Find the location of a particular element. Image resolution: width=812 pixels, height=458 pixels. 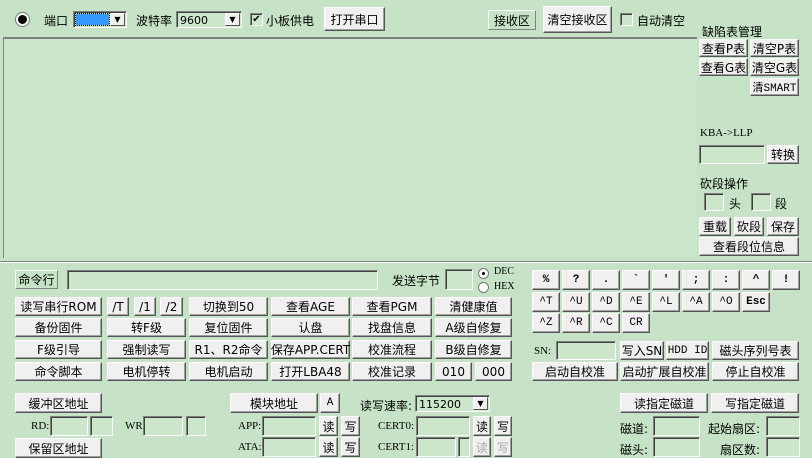

command-button: 校准记录 is located at coordinates (392, 371).